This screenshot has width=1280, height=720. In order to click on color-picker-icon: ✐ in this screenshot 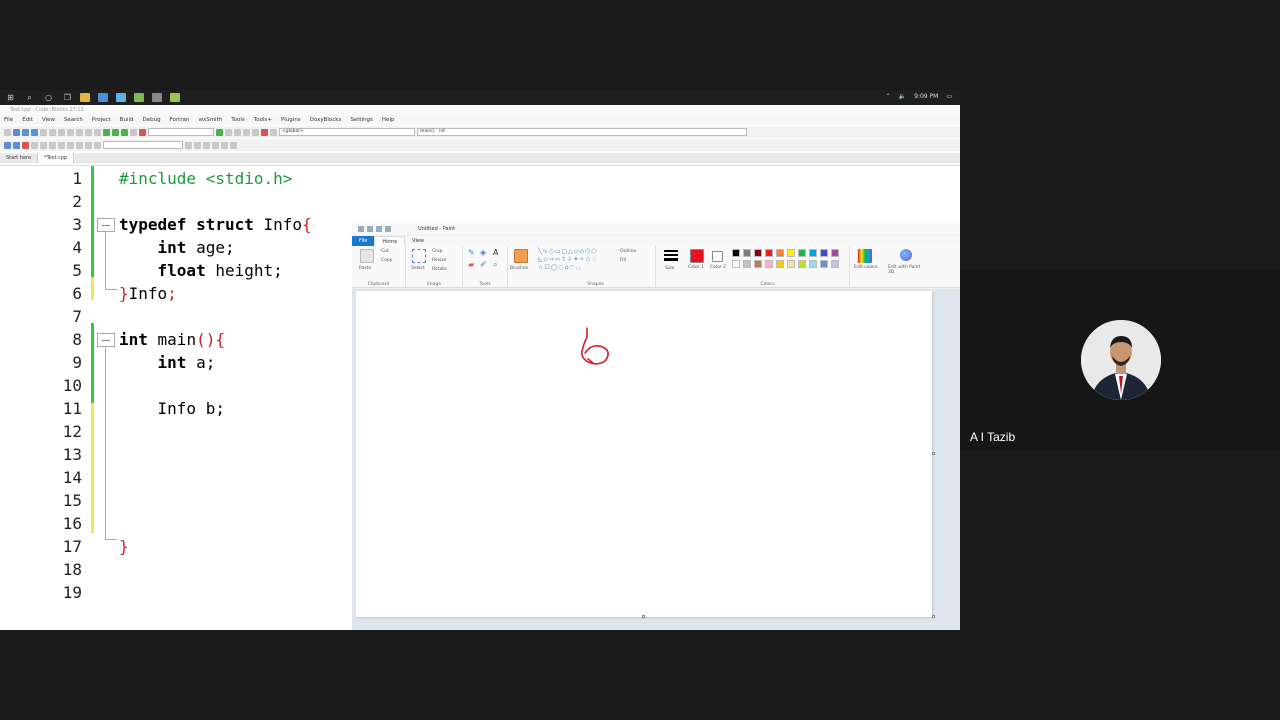, I will do `click(483, 264)`.